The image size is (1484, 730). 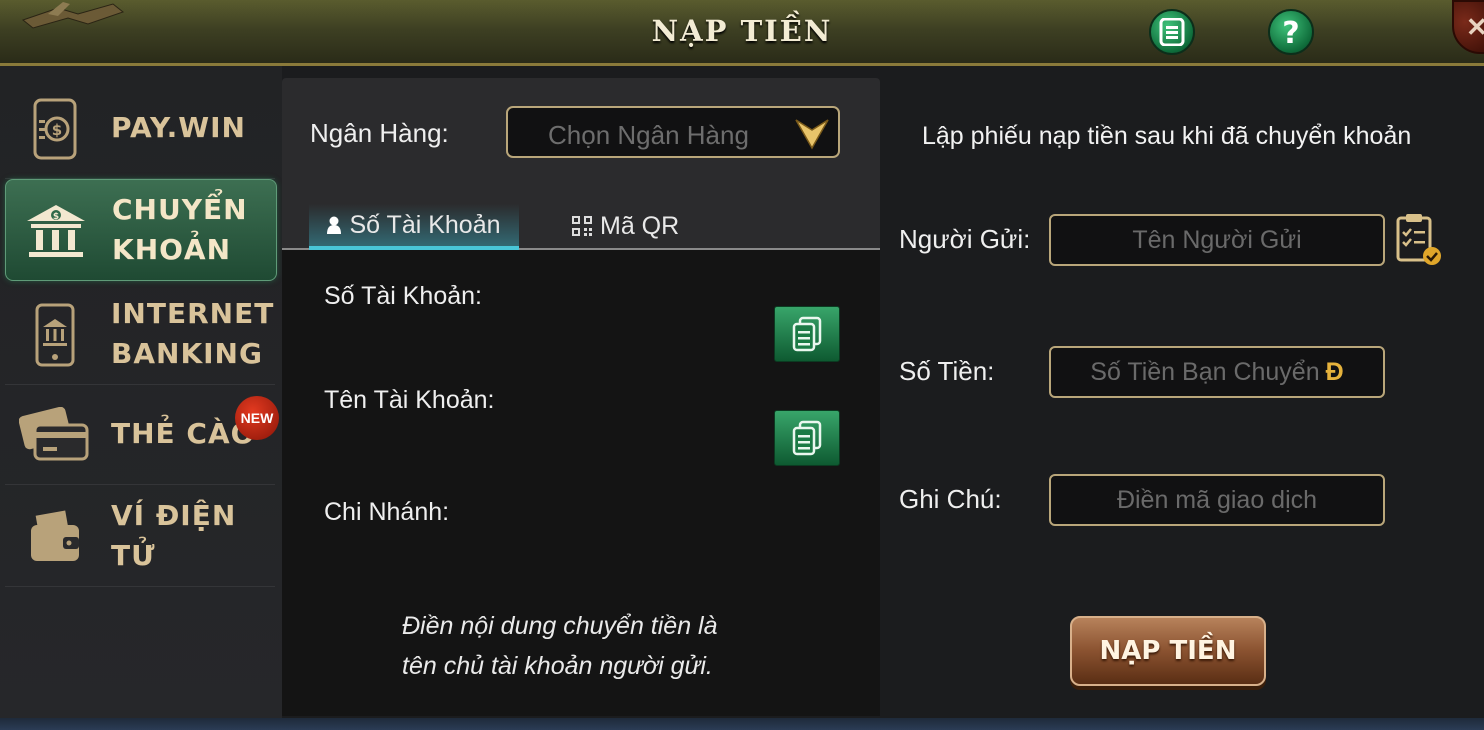 What do you see at coordinates (560, 626) in the screenshot?
I see `transfer-note-line1: Điền nội dung chuyển tiền là` at bounding box center [560, 626].